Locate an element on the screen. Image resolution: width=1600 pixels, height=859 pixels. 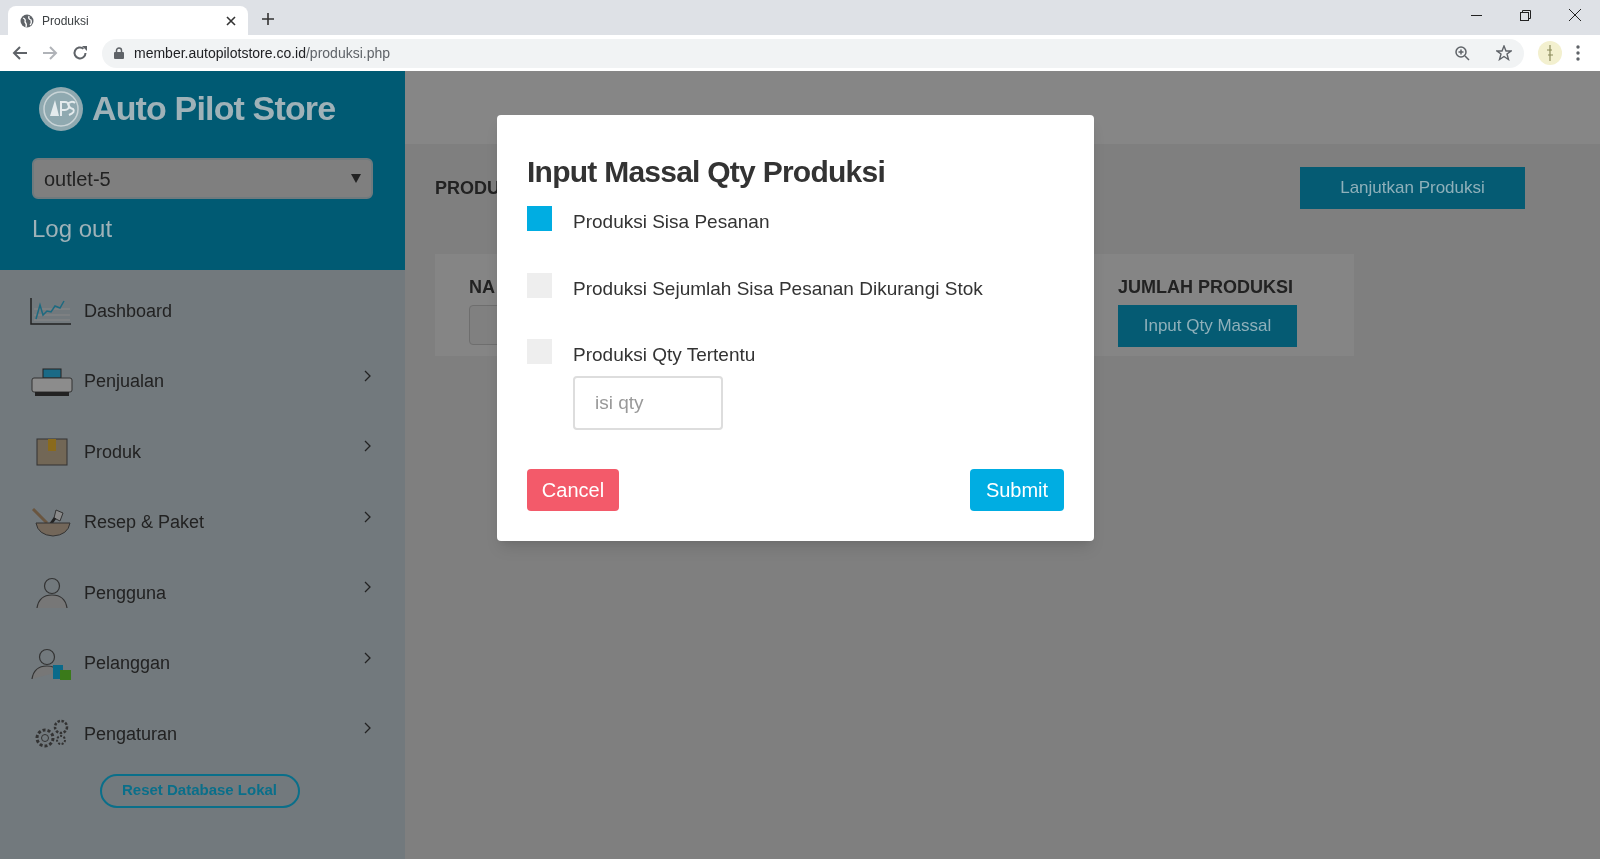
column-label: JUMLAH PRODUKSI is located at coordinates (1206, 287).